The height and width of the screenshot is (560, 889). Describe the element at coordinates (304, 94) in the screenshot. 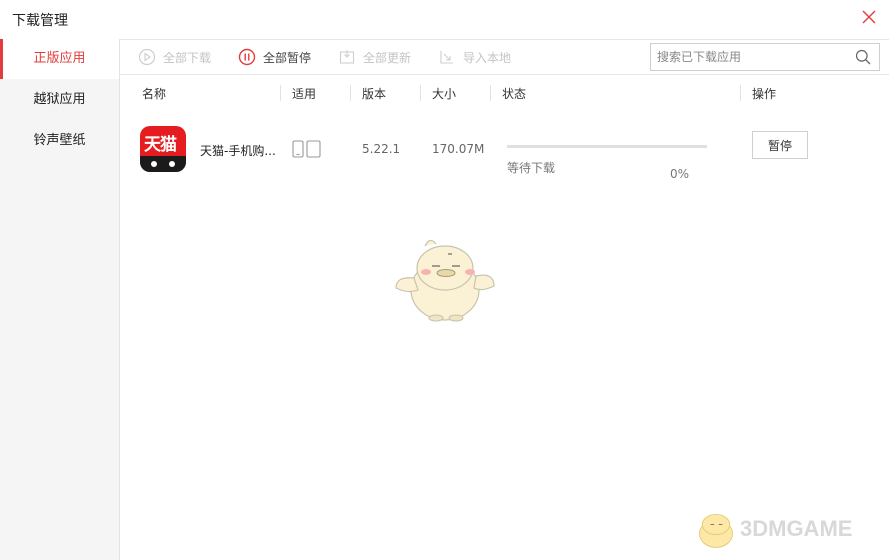

I see `column-compat: 适用` at that location.